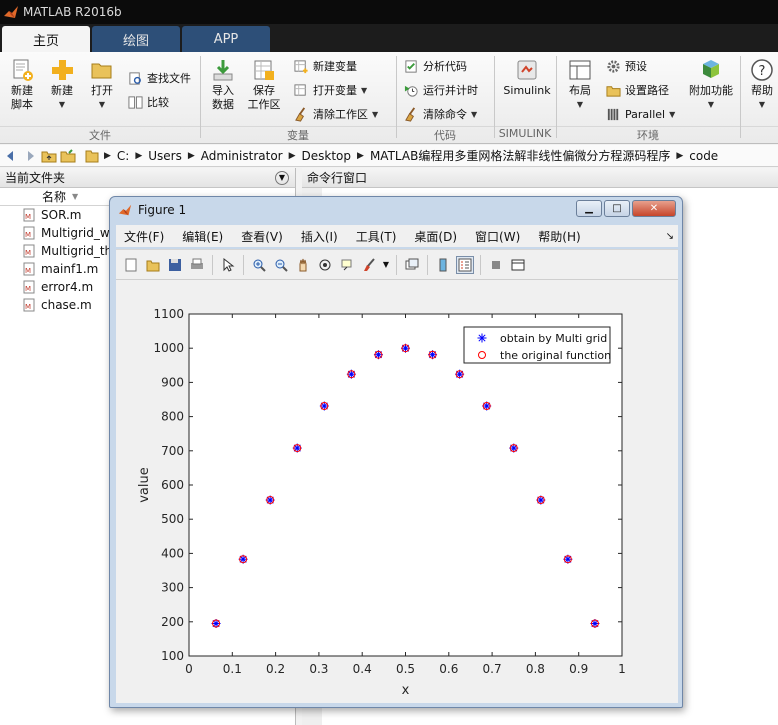 The image size is (778, 725). I want to click on simulink-button: Simulink, so click(527, 78).